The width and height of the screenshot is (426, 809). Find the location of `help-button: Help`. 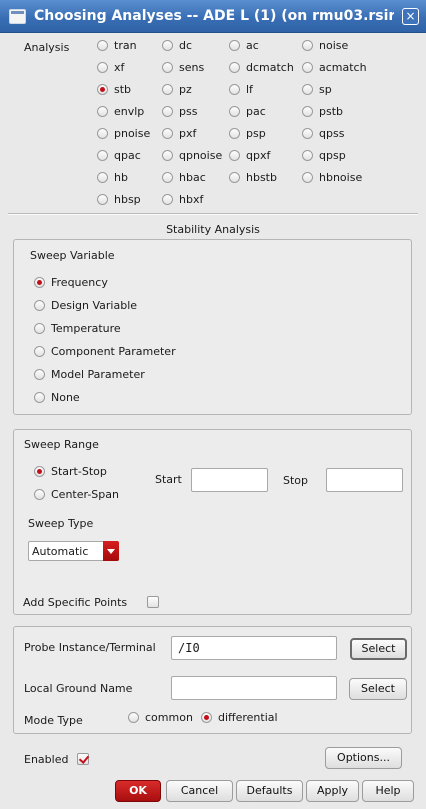

help-button: Help is located at coordinates (388, 791).